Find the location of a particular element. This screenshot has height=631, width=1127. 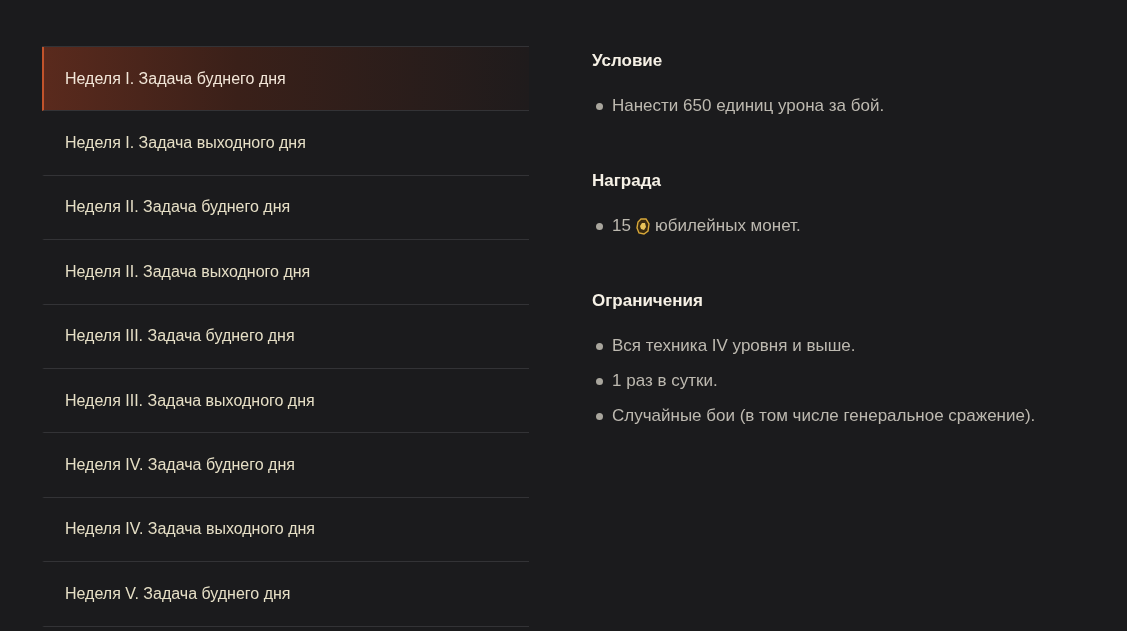

task-tab: Неделя I. Задача буднего дня is located at coordinates (285, 79).